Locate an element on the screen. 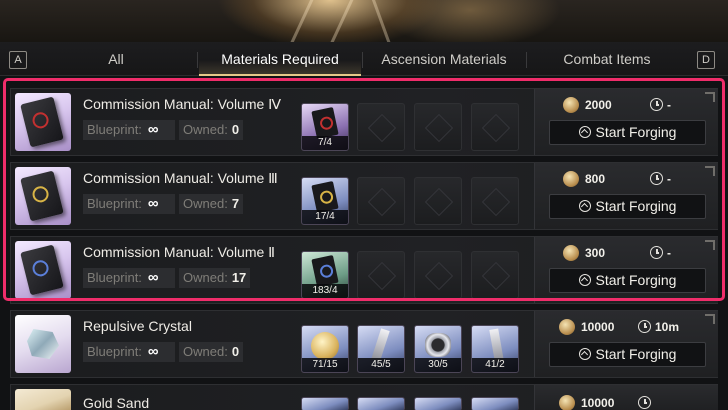 The width and height of the screenshot is (728, 410). tab-prev-key: A is located at coordinates (18, 60).